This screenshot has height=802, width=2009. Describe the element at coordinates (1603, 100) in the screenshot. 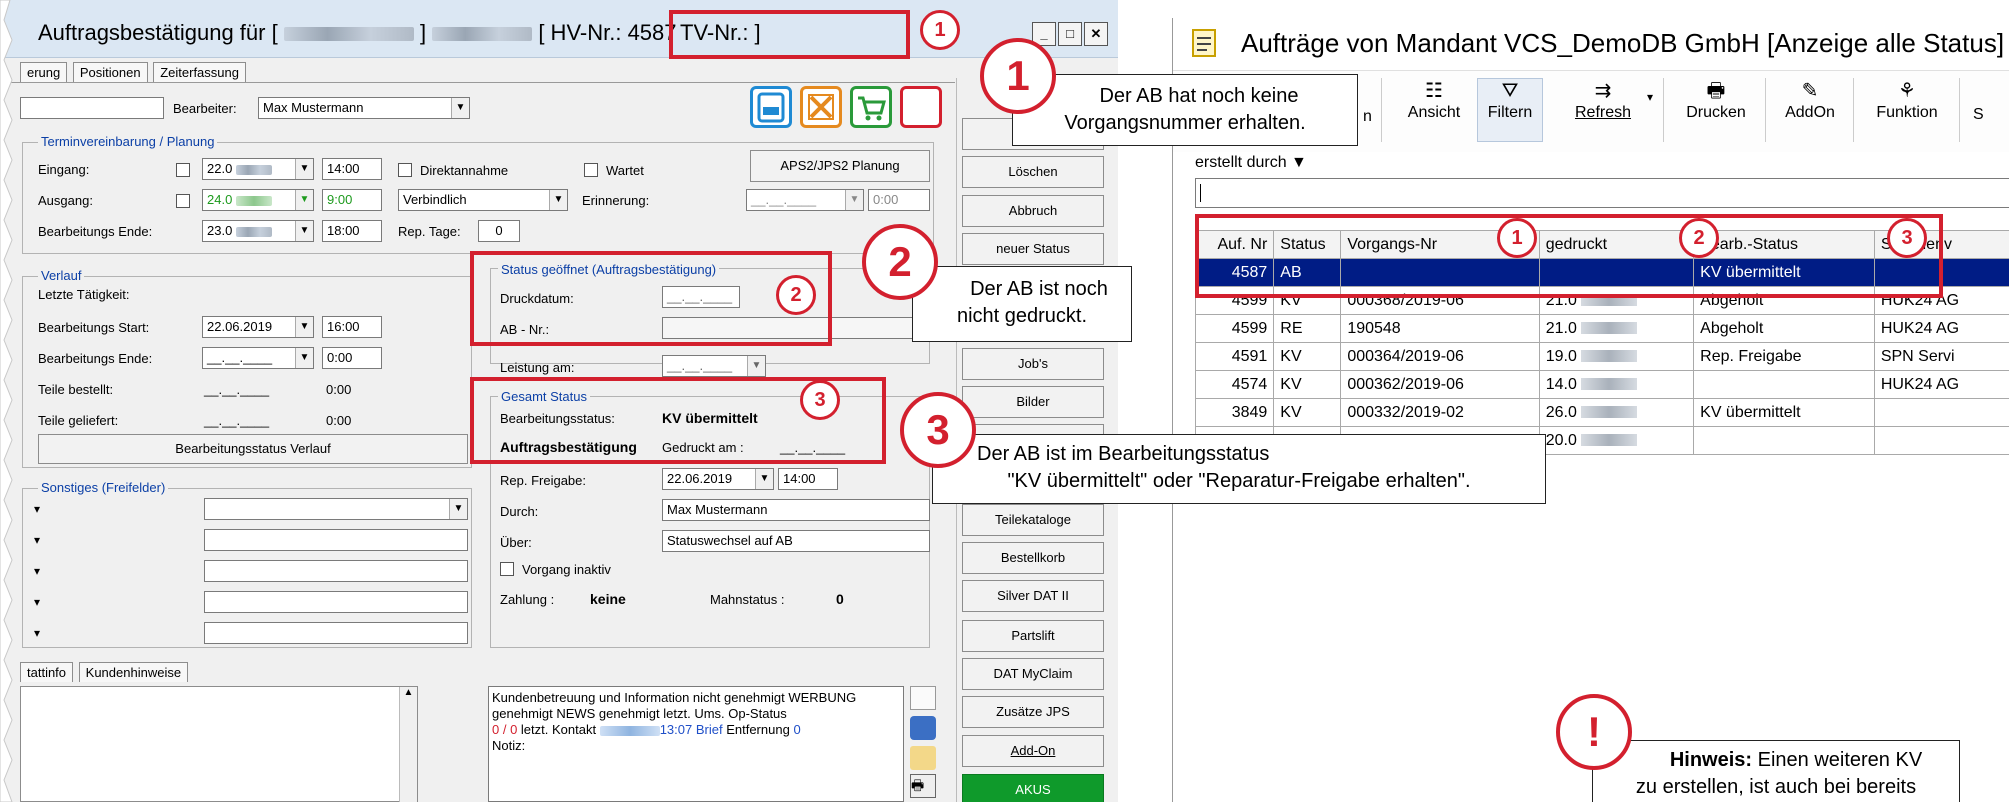

I see `refresh-button: ⇉ Refresh` at that location.